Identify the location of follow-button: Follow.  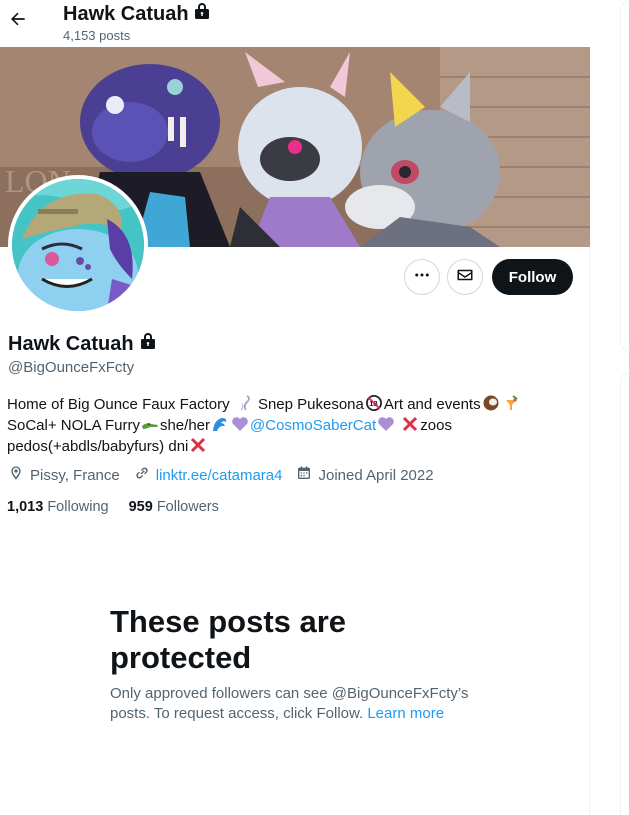
(532, 277).